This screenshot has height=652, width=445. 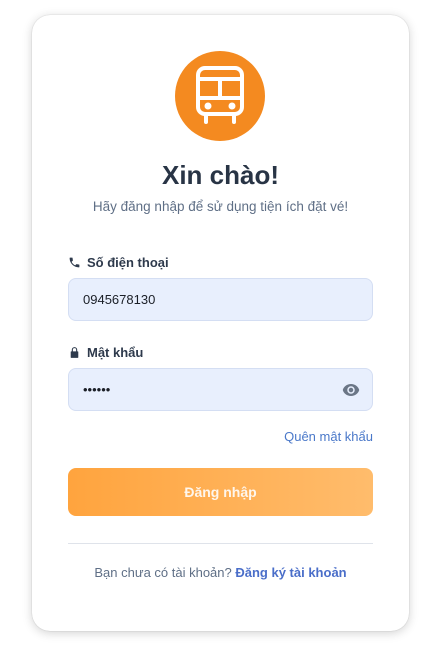 I want to click on phone-label: Số điện thoại, so click(x=118, y=262).